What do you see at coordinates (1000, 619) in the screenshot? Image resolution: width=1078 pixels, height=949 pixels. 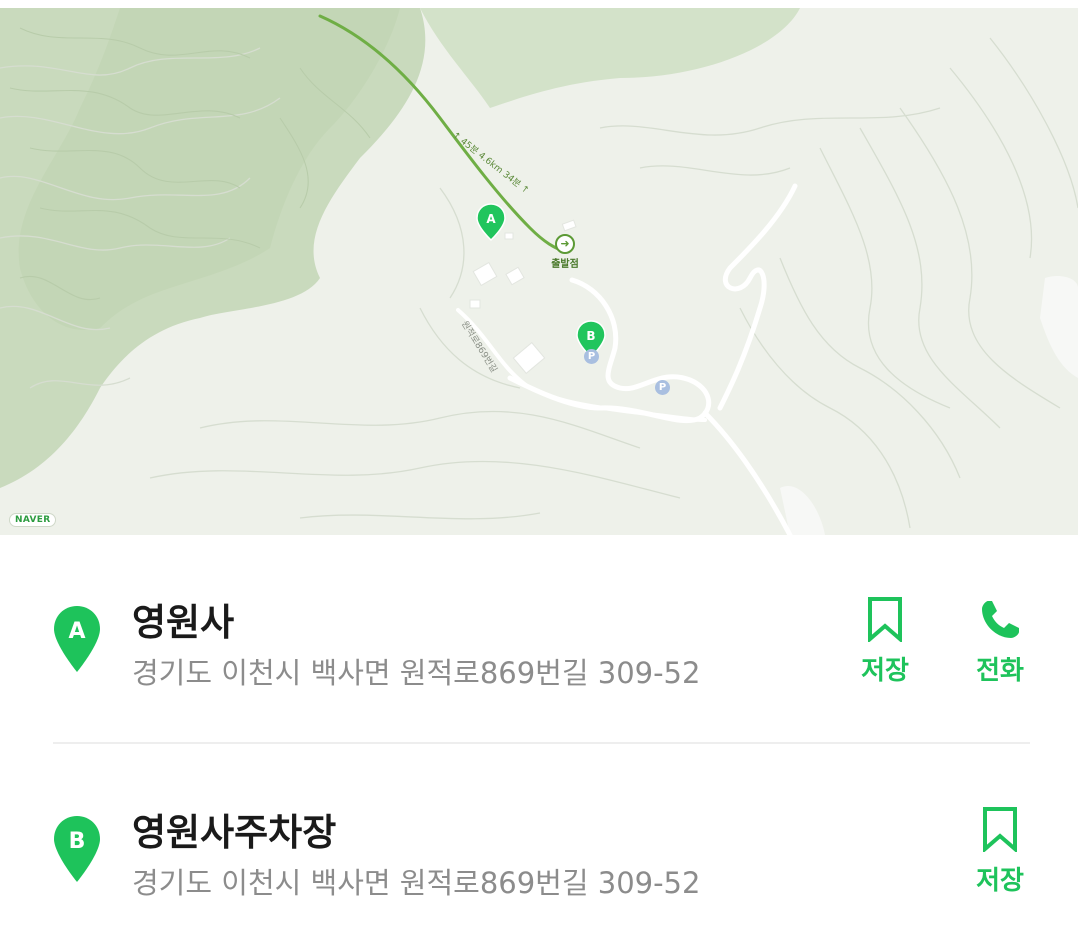 I see `phone-icon` at bounding box center [1000, 619].